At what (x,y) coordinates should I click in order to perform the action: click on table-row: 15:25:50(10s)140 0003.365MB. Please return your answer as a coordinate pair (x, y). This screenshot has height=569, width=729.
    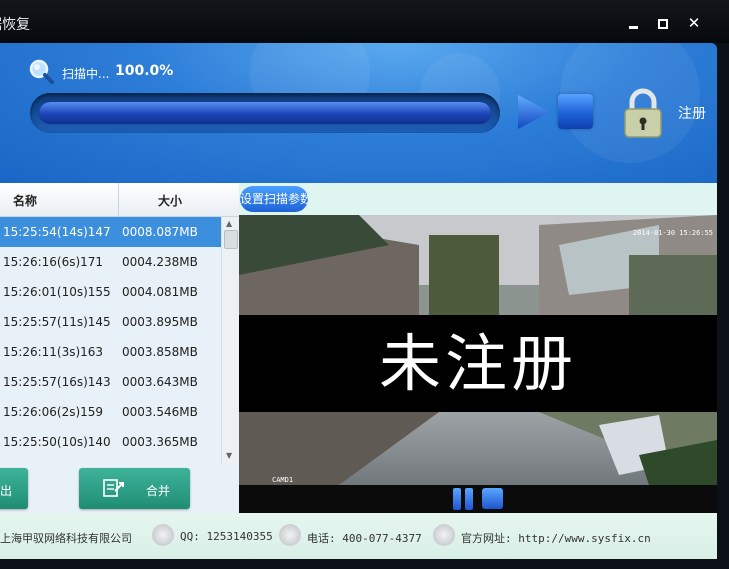
    Looking at the image, I should click on (110, 442).